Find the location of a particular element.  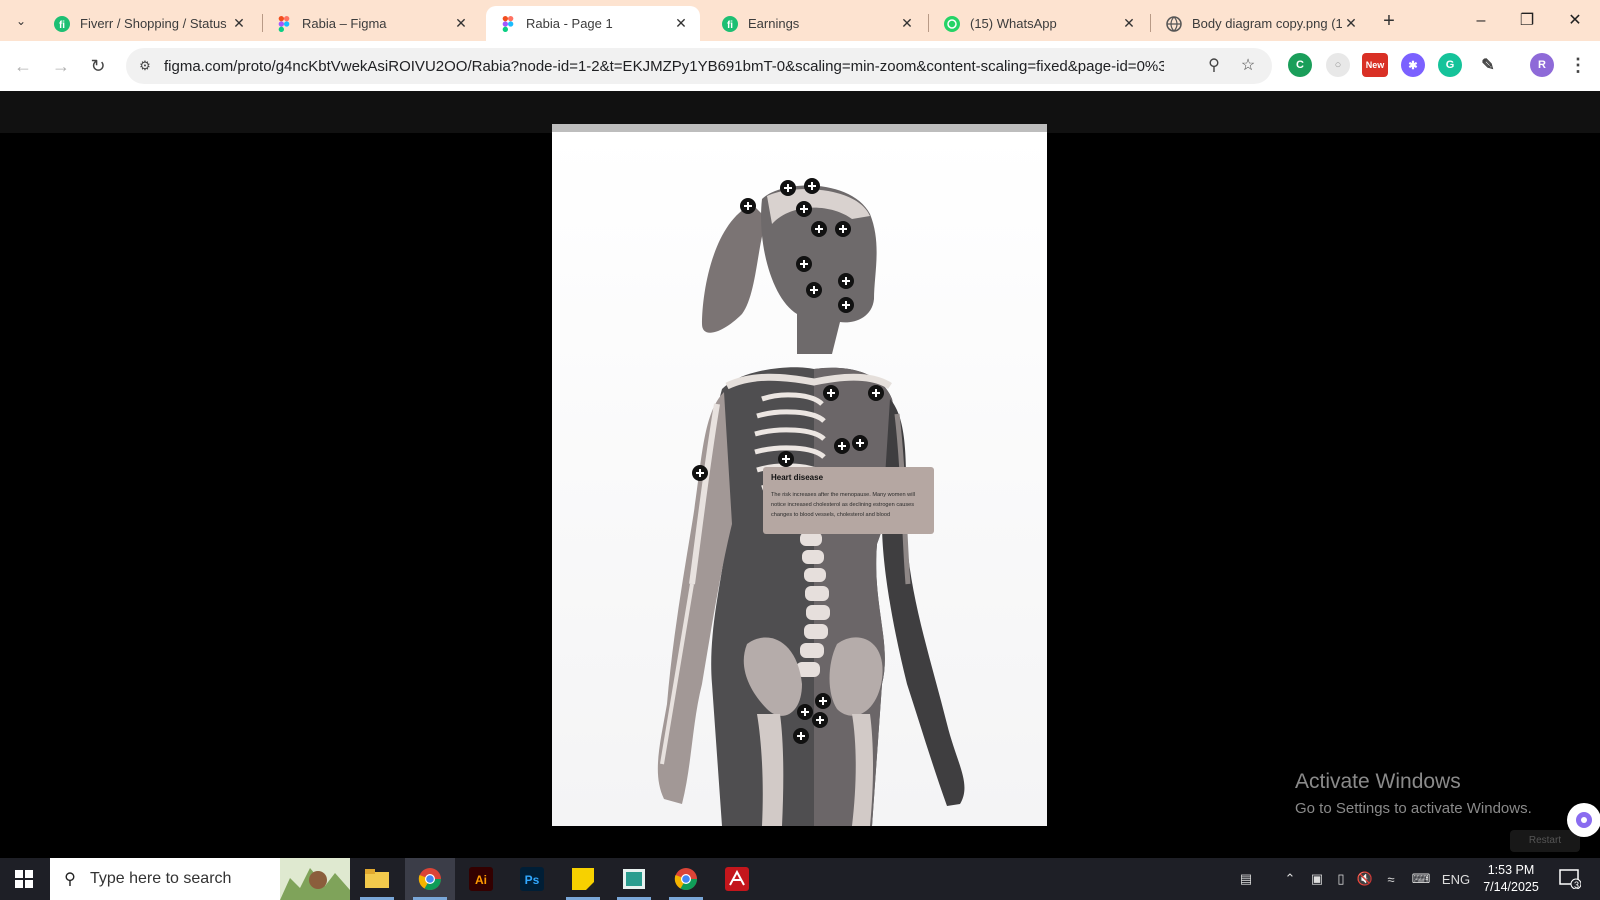

battery-icon: ▯ is located at coordinates (1341, 879).